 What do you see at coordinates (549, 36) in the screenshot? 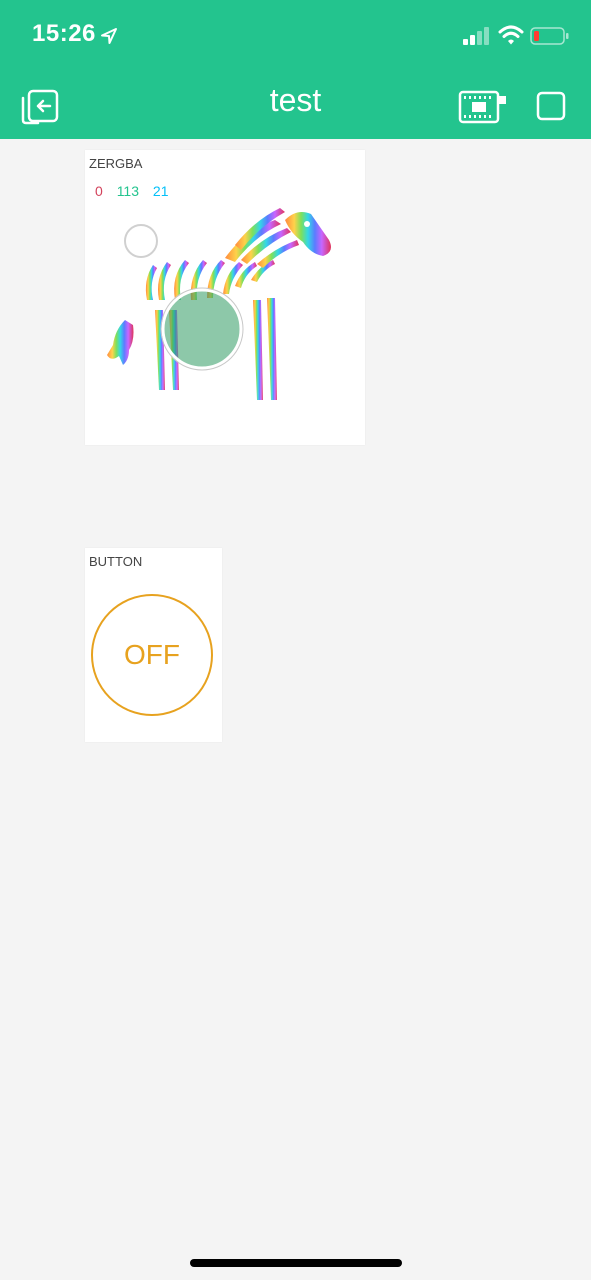
I see `battery-low-icon` at bounding box center [549, 36].